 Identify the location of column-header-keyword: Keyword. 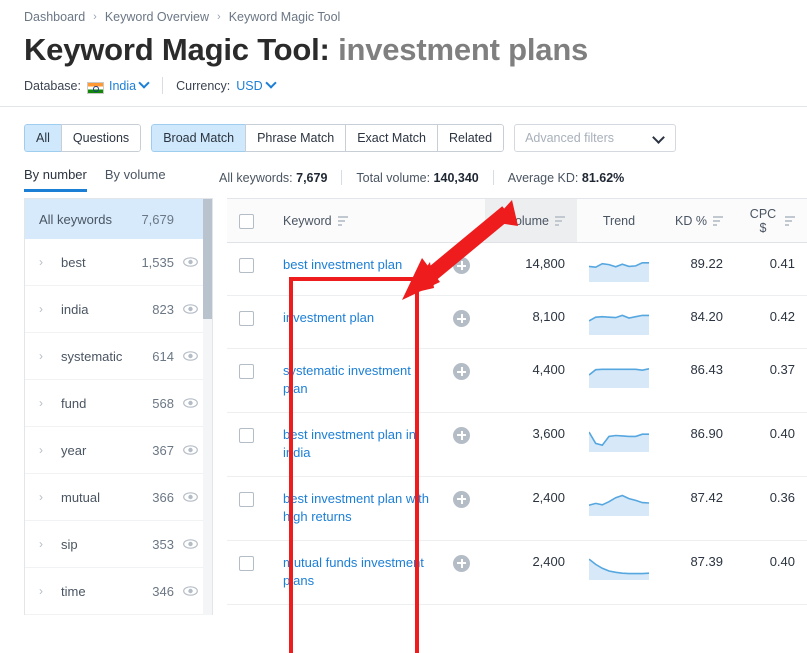
(356, 220).